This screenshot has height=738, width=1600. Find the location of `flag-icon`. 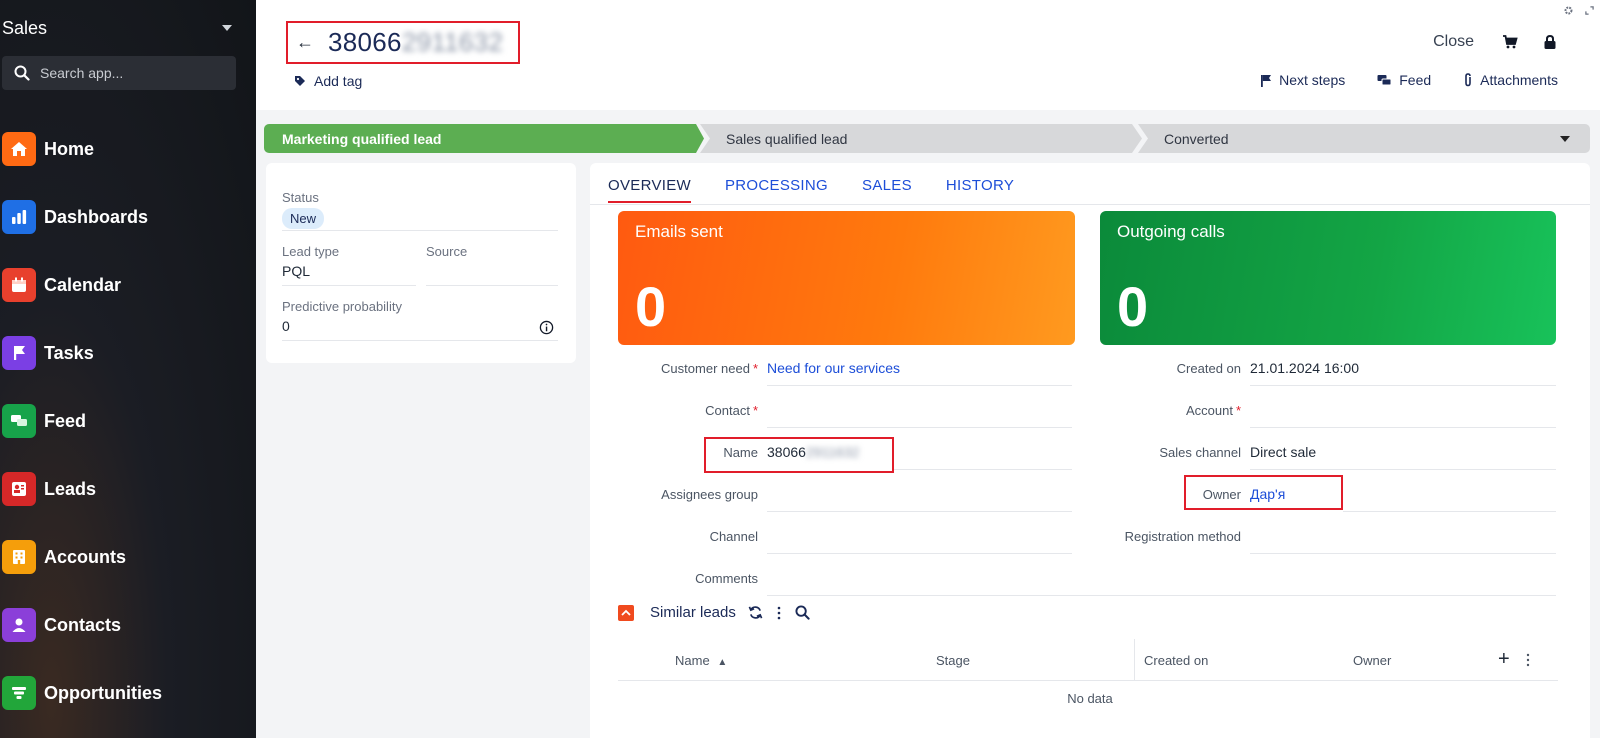

flag-icon is located at coordinates (19, 353).